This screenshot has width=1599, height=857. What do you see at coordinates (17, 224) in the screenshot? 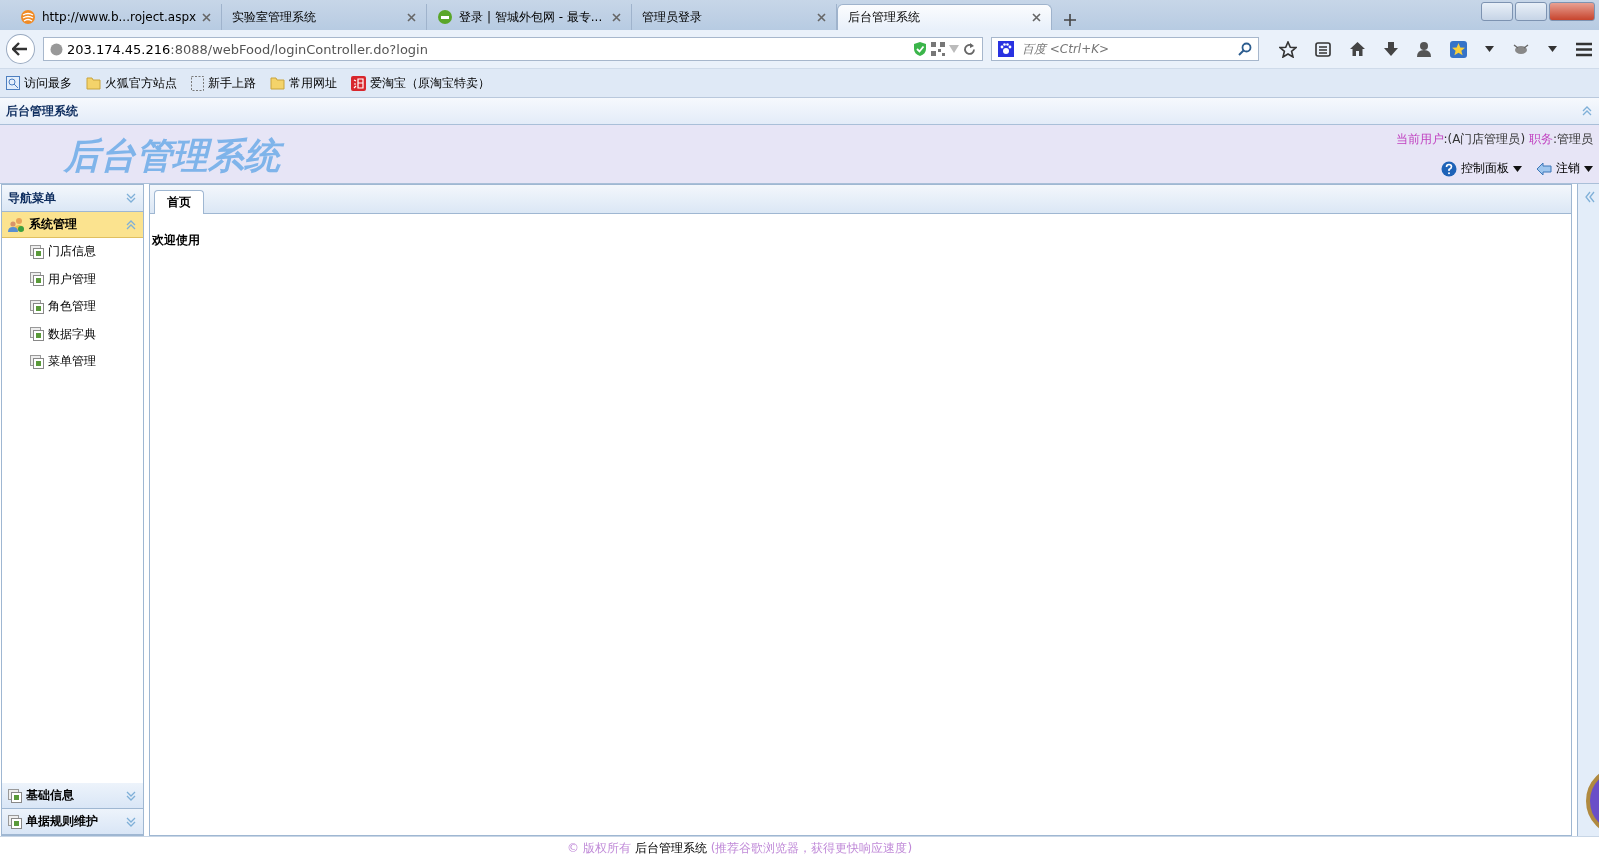
I see `users-icon` at bounding box center [17, 224].